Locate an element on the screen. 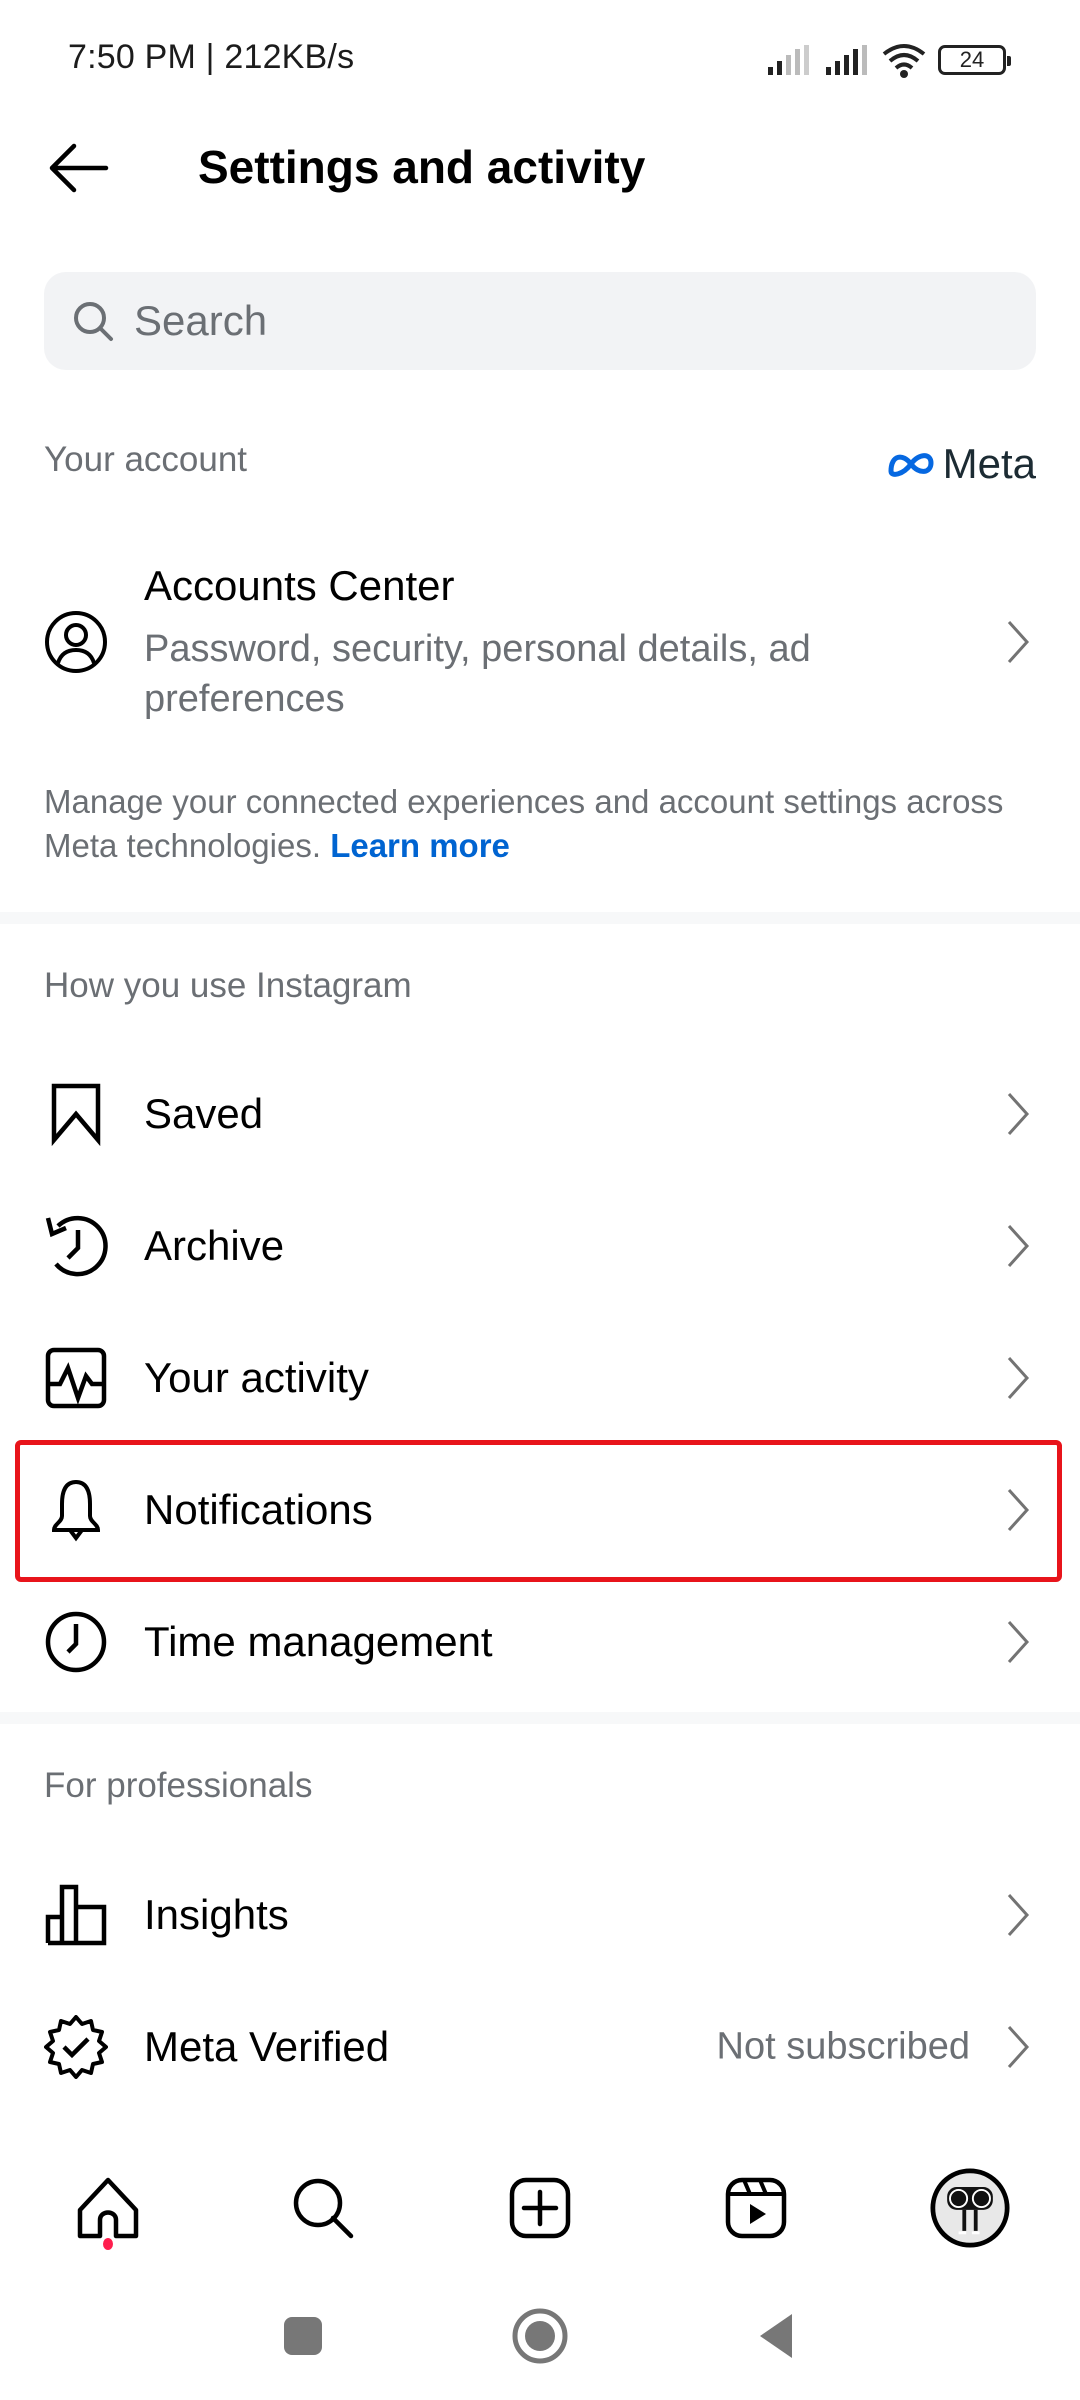 This screenshot has width=1080, height=2400. nav-profile is located at coordinates (970, 2208).